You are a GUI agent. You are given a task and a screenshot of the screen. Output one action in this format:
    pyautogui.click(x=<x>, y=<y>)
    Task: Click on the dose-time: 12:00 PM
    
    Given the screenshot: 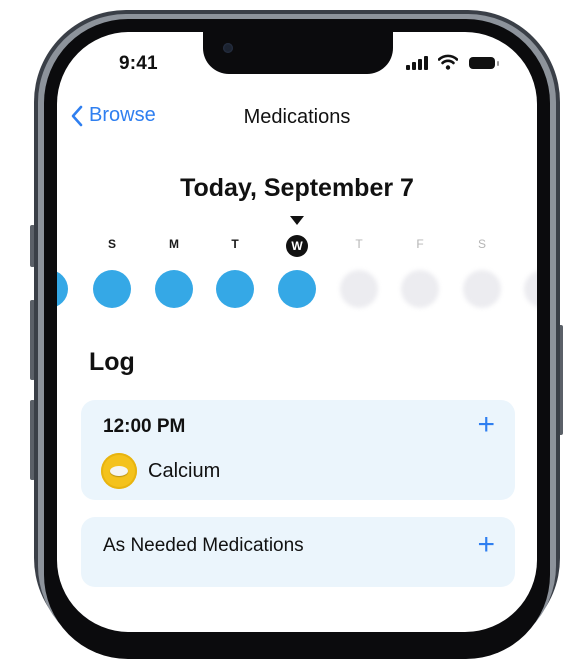 What is the action you would take?
    pyautogui.click(x=144, y=426)
    